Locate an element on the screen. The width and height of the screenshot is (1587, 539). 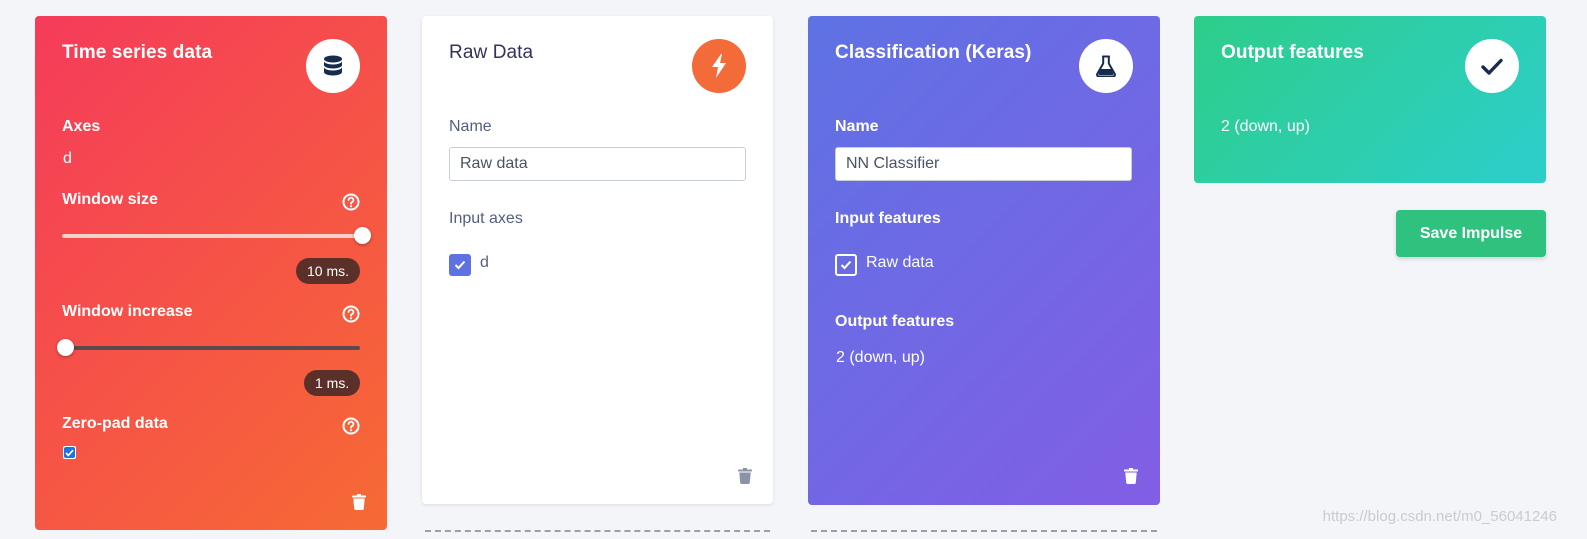
axes-value: d is located at coordinates (67, 158).